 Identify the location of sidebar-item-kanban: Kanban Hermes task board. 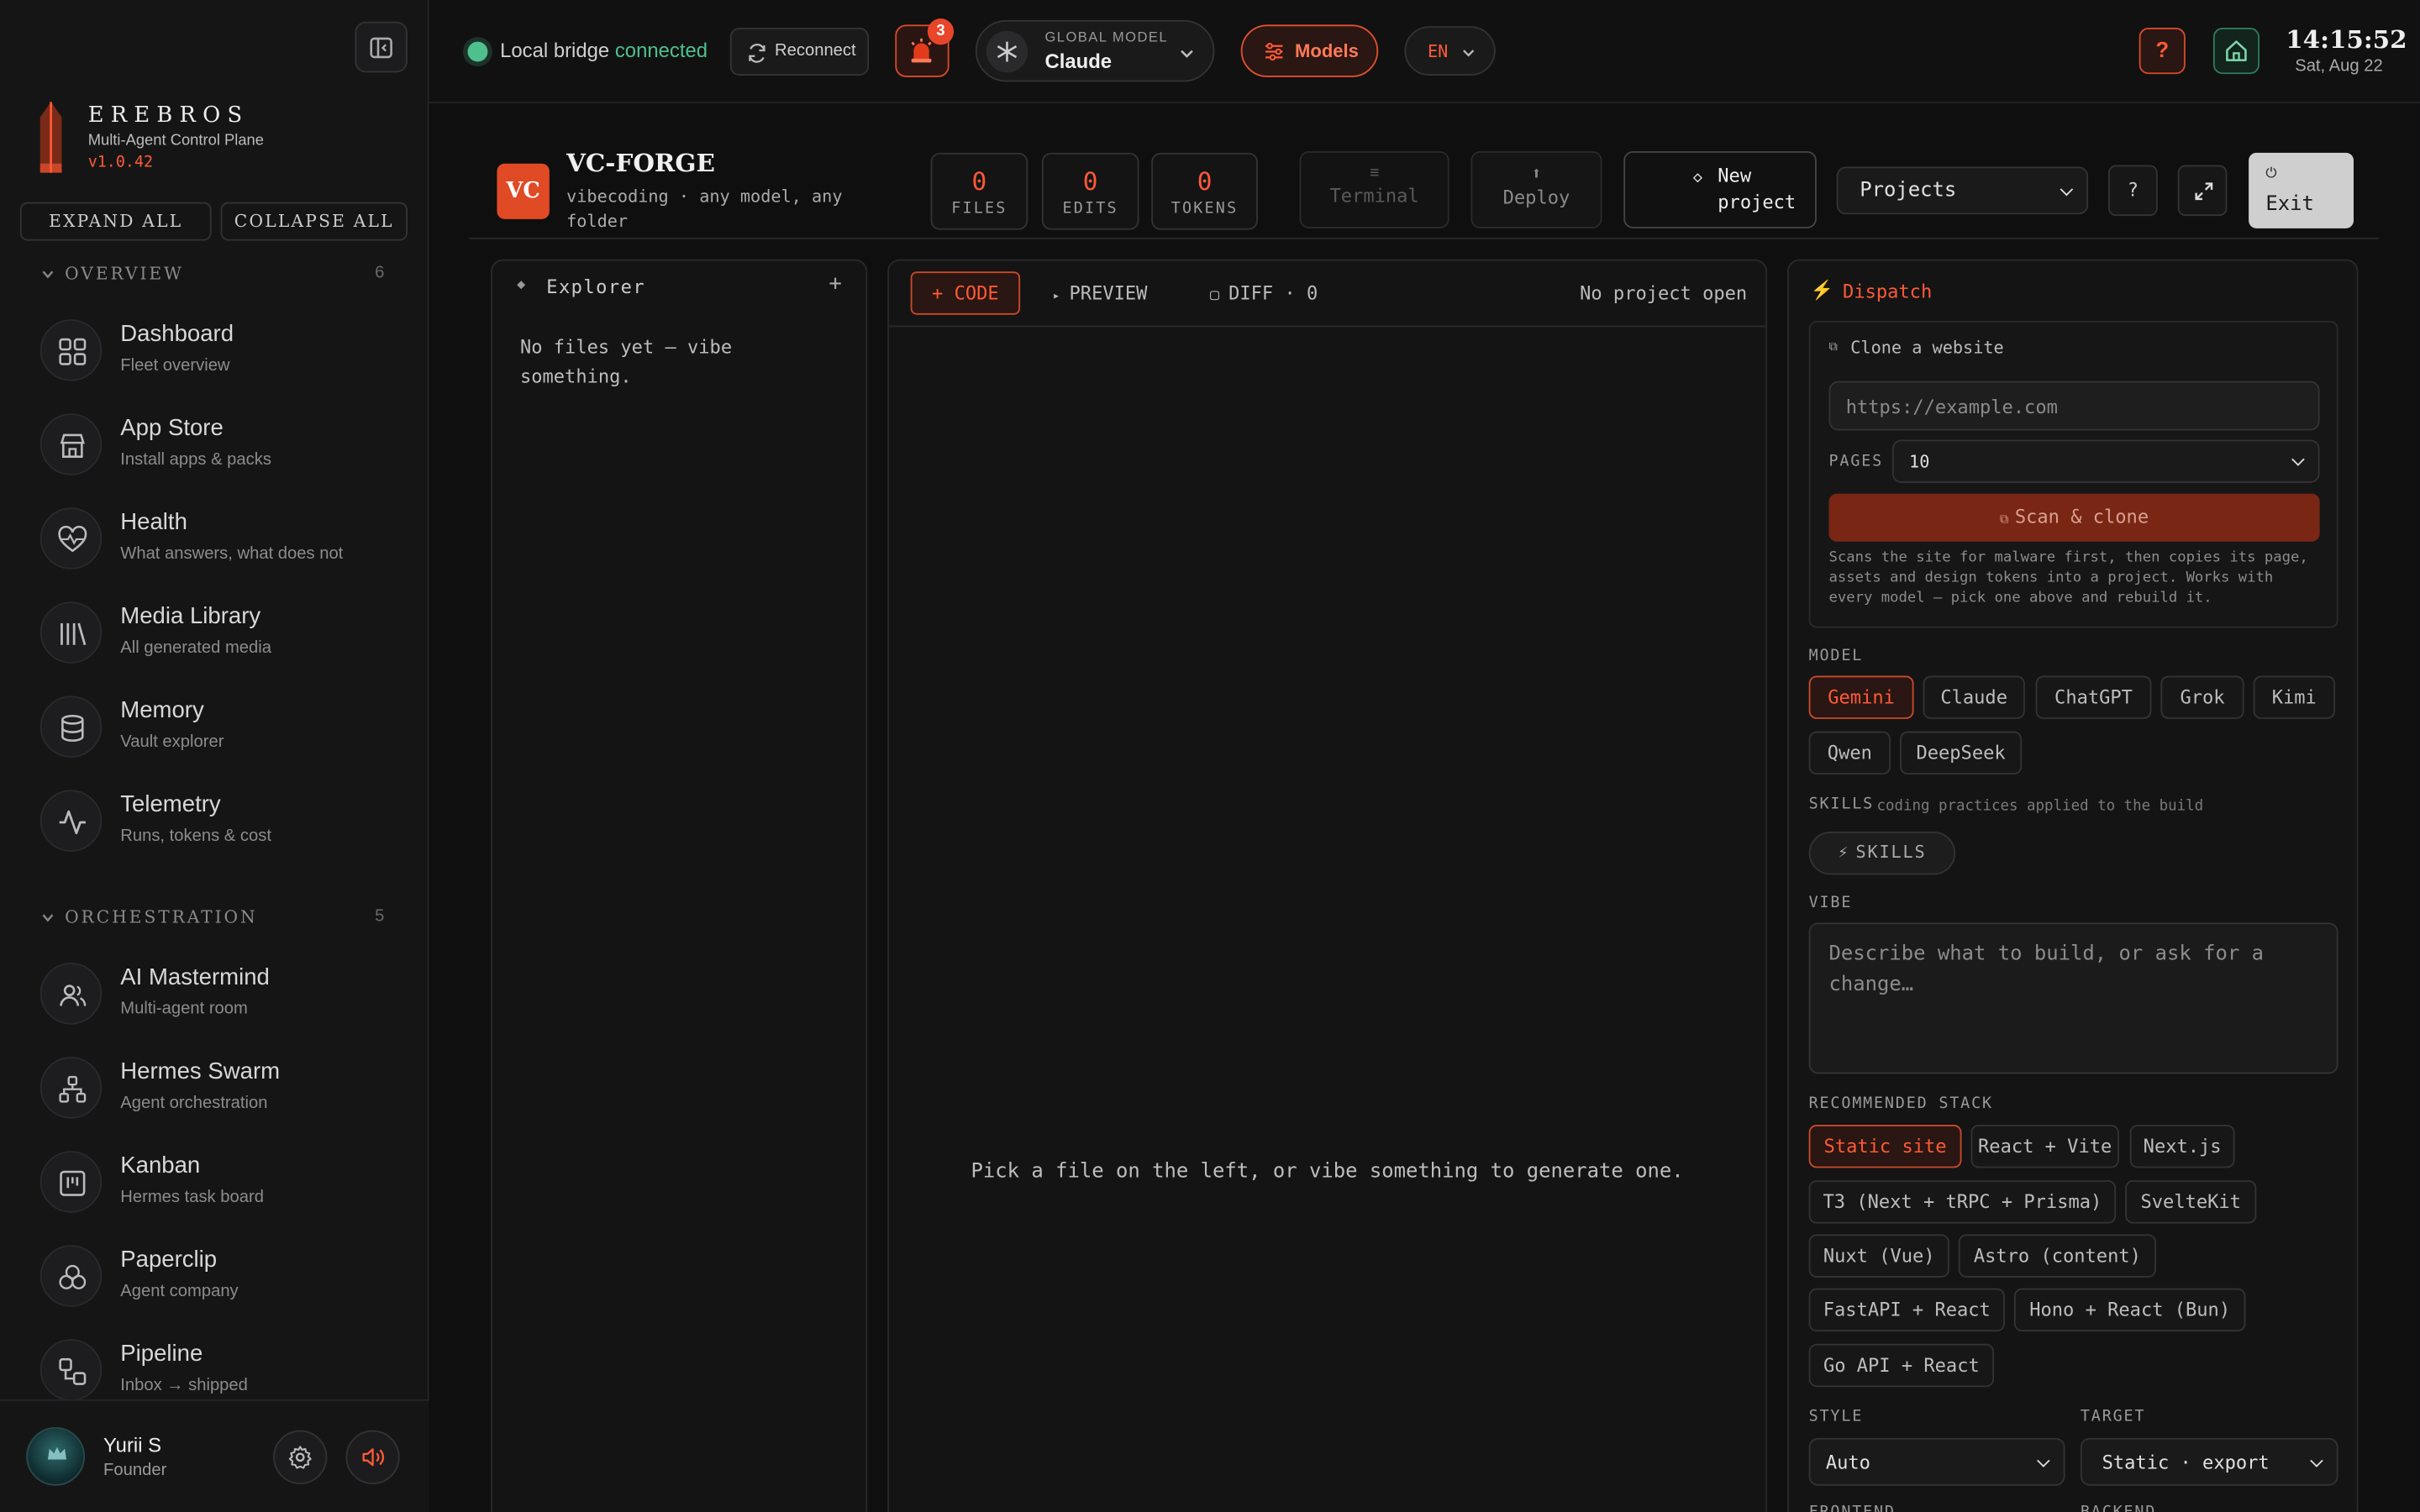
(223, 1183).